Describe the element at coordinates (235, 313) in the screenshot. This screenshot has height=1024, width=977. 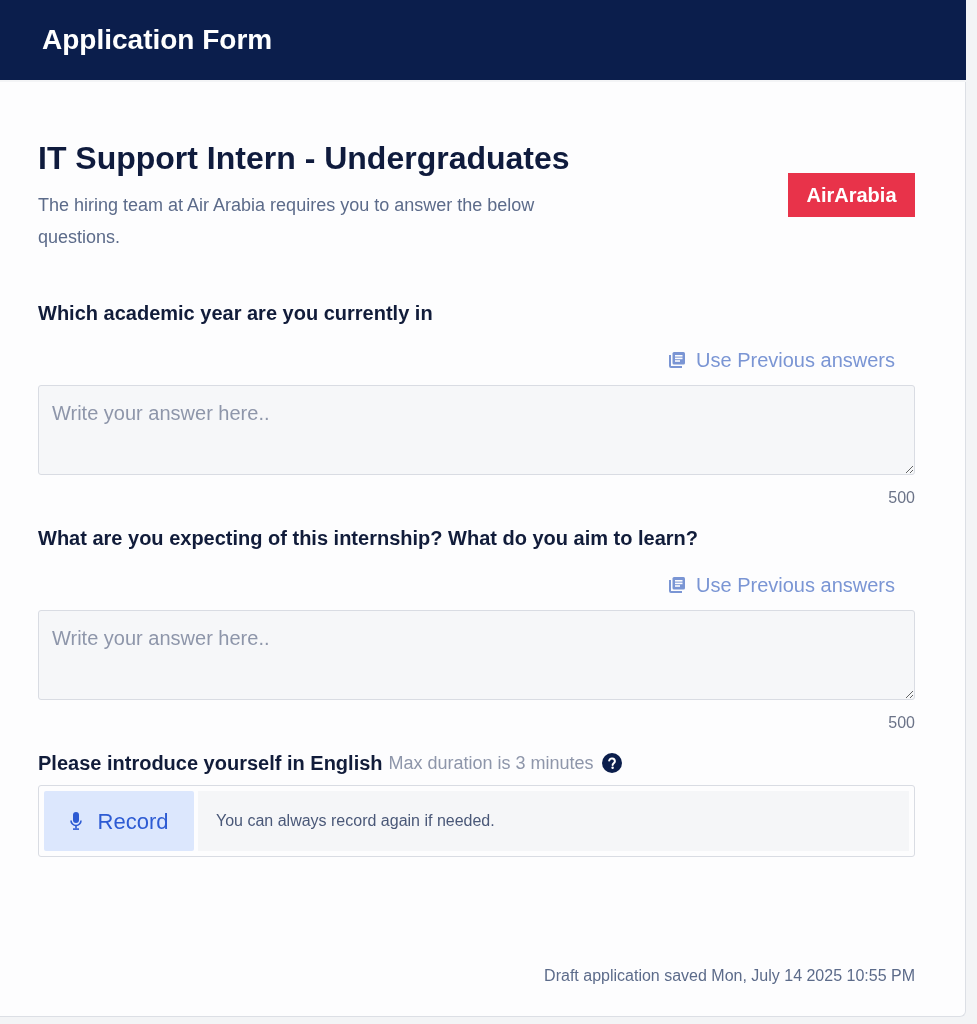
I see `question-label: Which academic year are you currently in` at that location.